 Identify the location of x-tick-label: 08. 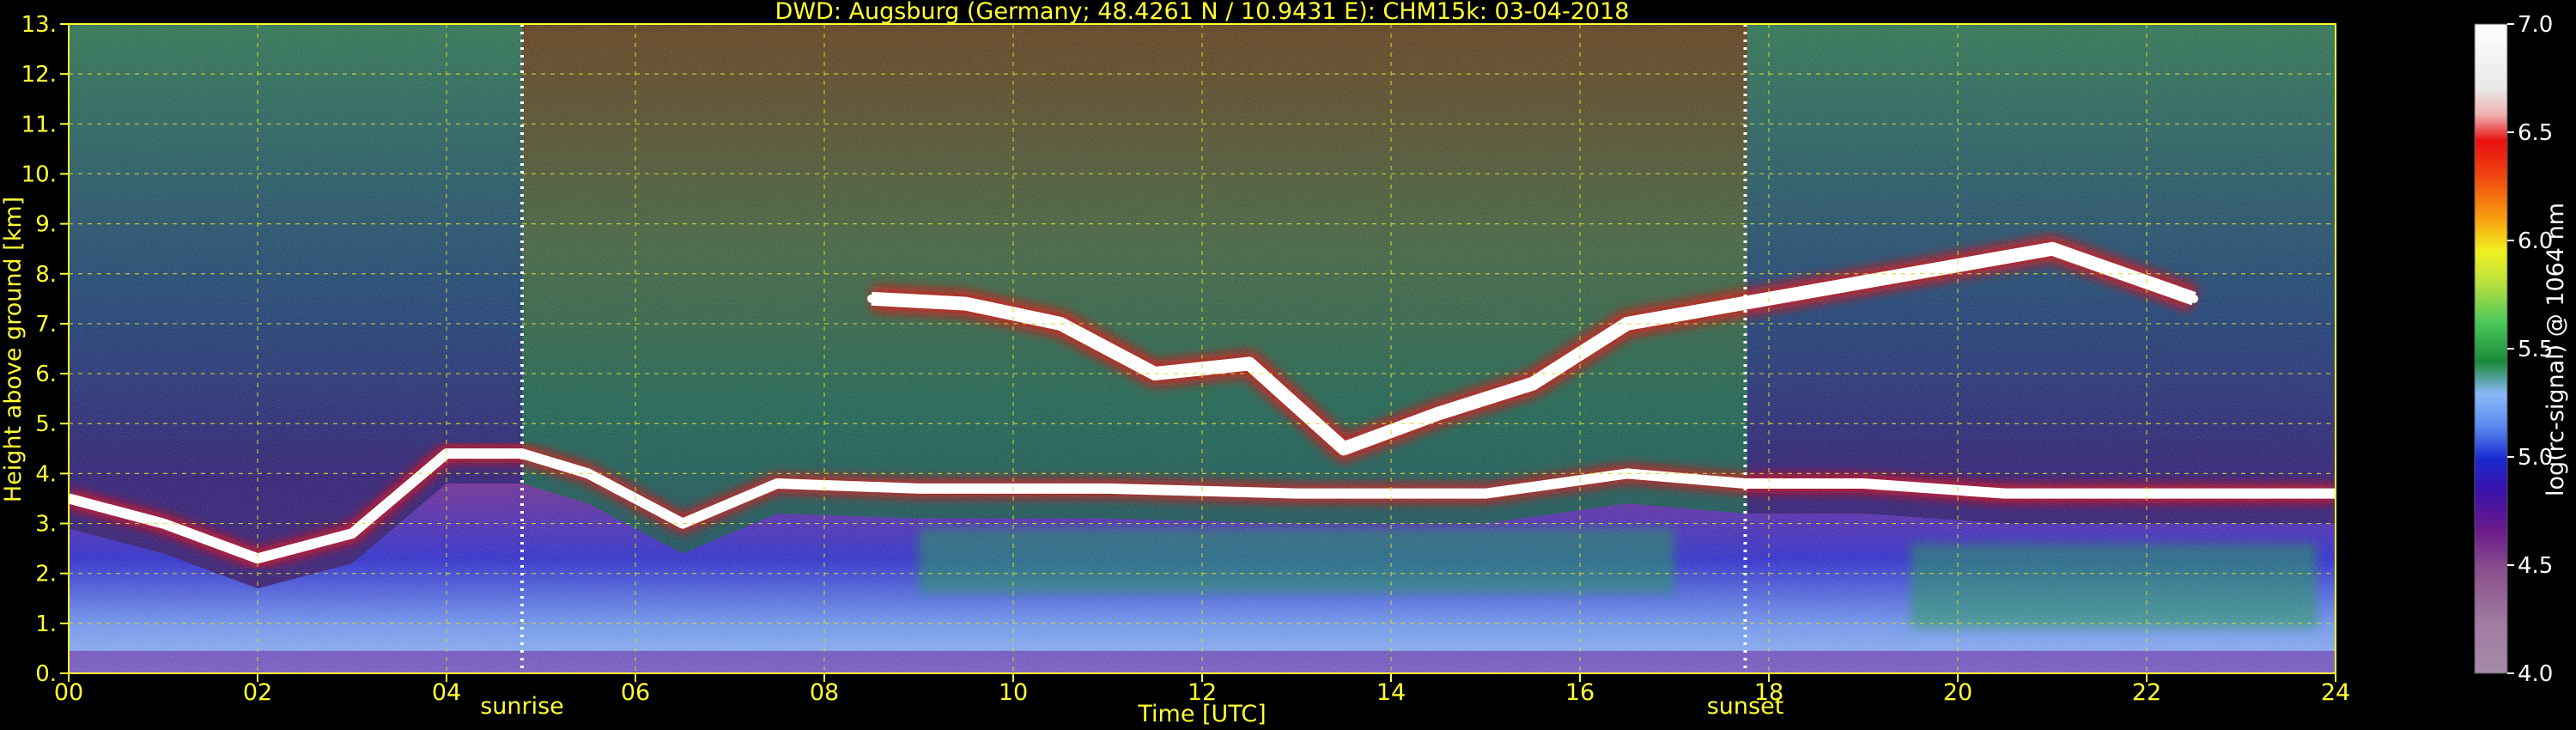
(824, 692).